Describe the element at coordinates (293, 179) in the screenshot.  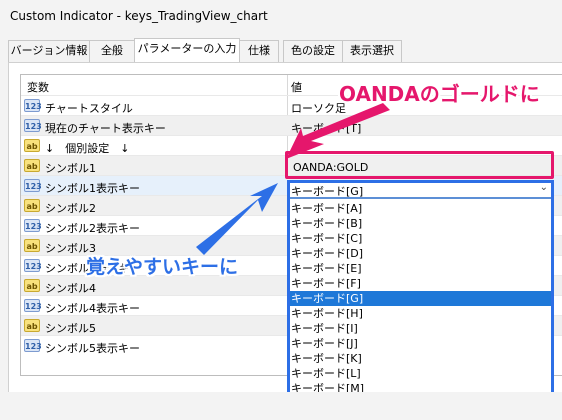
I see `annotation-arrows` at that location.